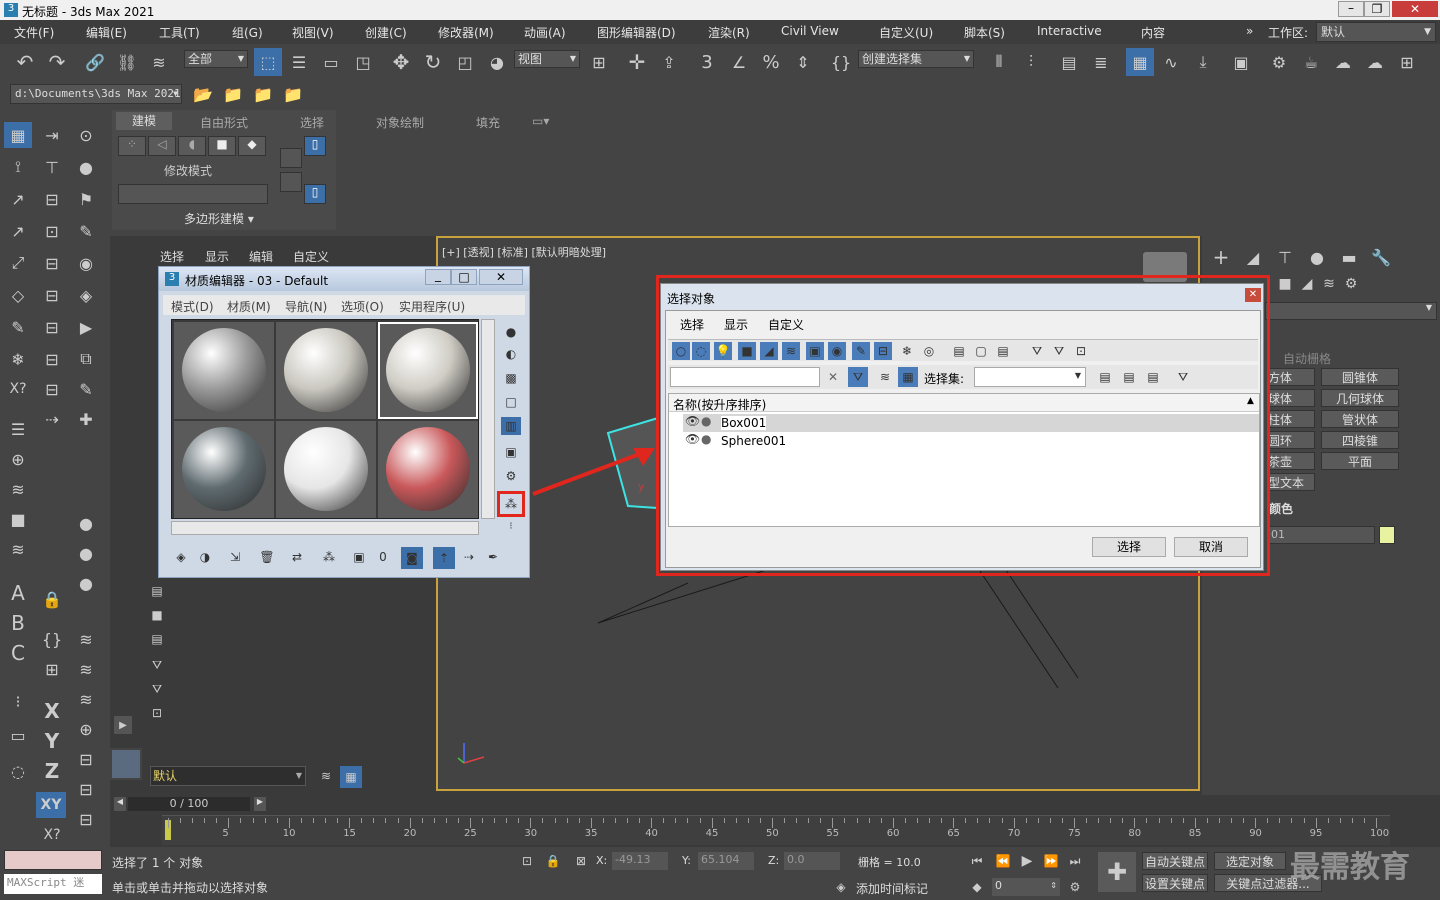 The image size is (1440, 900). Describe the element at coordinates (52, 741) in the screenshot. I see `axis-y-icon: Y` at that location.